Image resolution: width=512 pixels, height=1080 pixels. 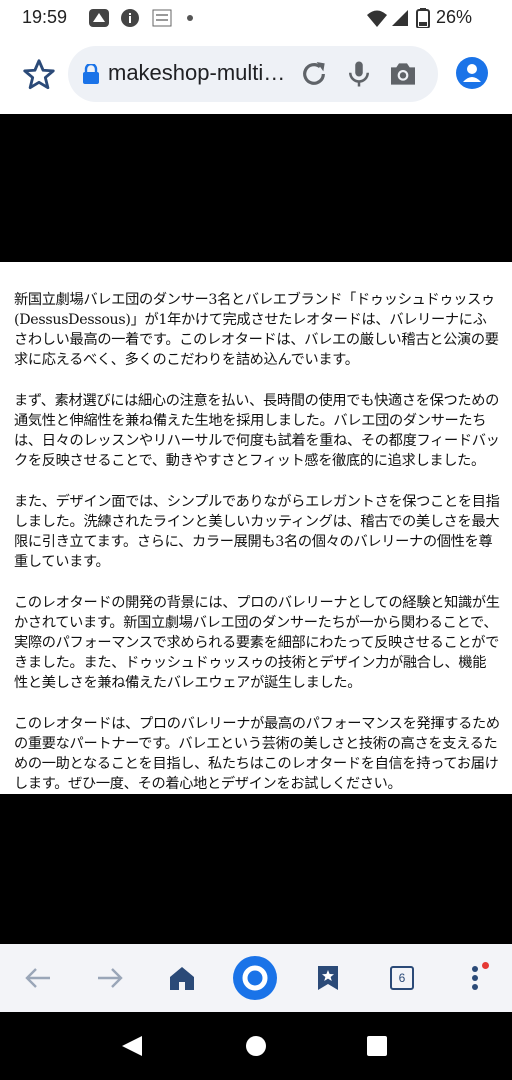 I want to click on camera-icon, so click(x=403, y=74).